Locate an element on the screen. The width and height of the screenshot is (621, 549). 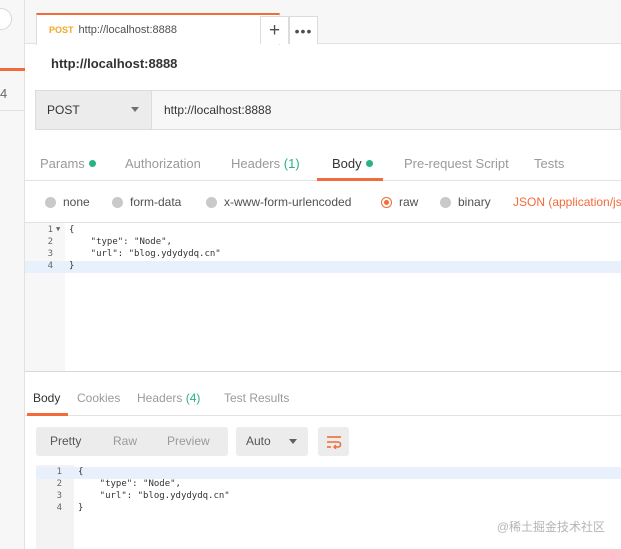
code-line: 1 ▼ { is located at coordinates (323, 231).